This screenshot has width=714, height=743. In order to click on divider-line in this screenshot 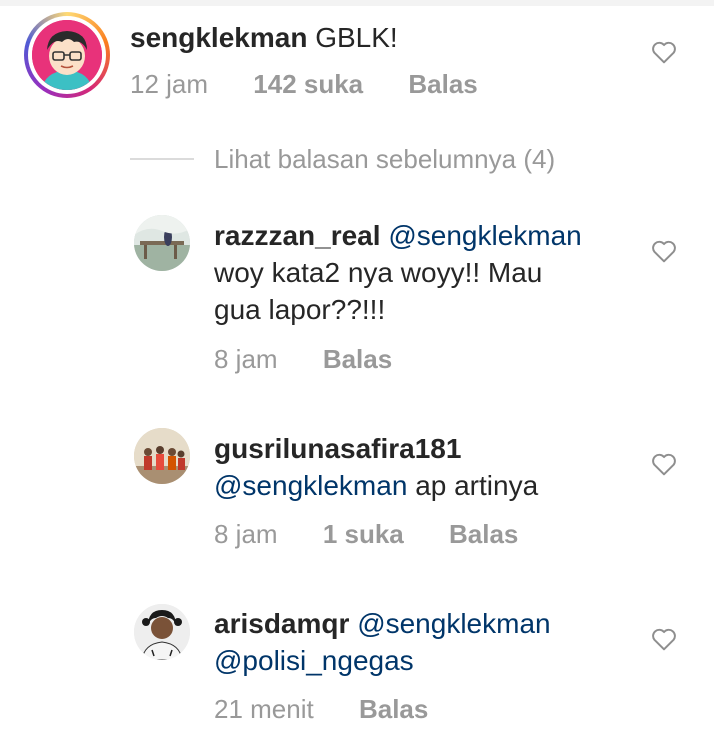, I will do `click(162, 159)`.